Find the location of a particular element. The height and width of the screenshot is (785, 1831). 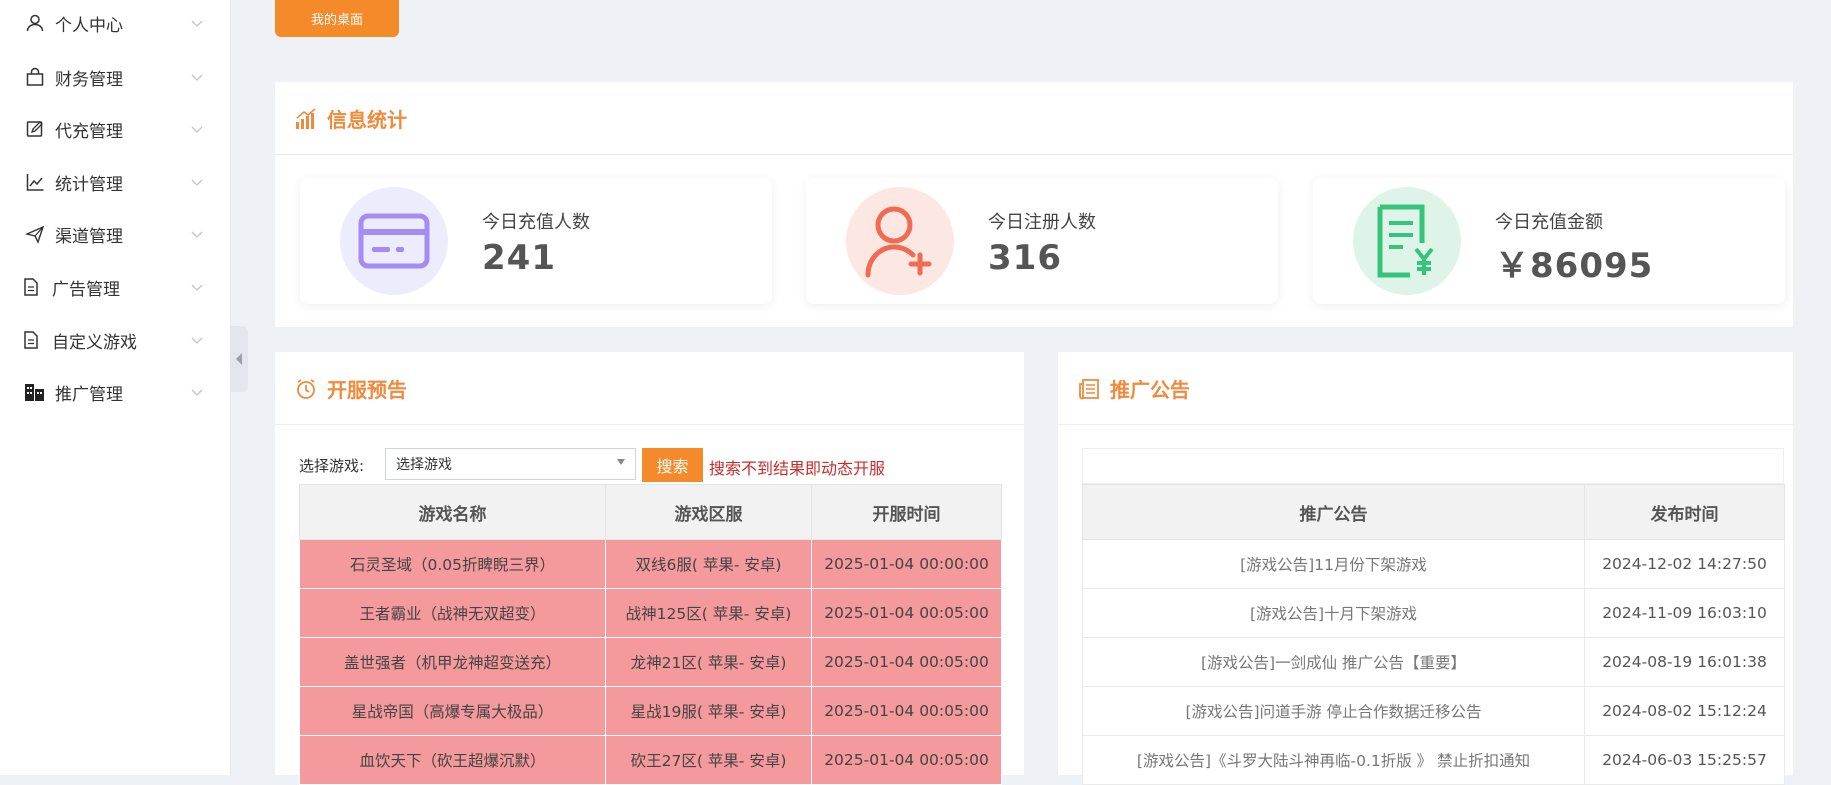

card-icon is located at coordinates (394, 241).